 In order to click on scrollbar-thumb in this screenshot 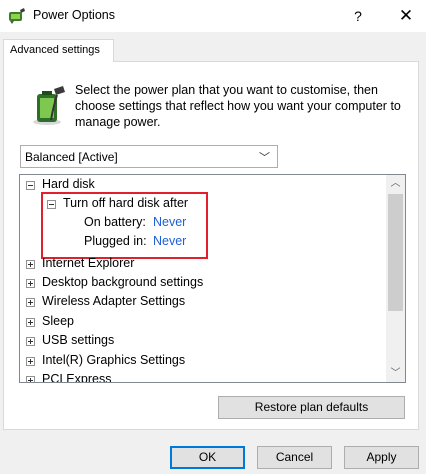, I will do `click(395, 252)`.